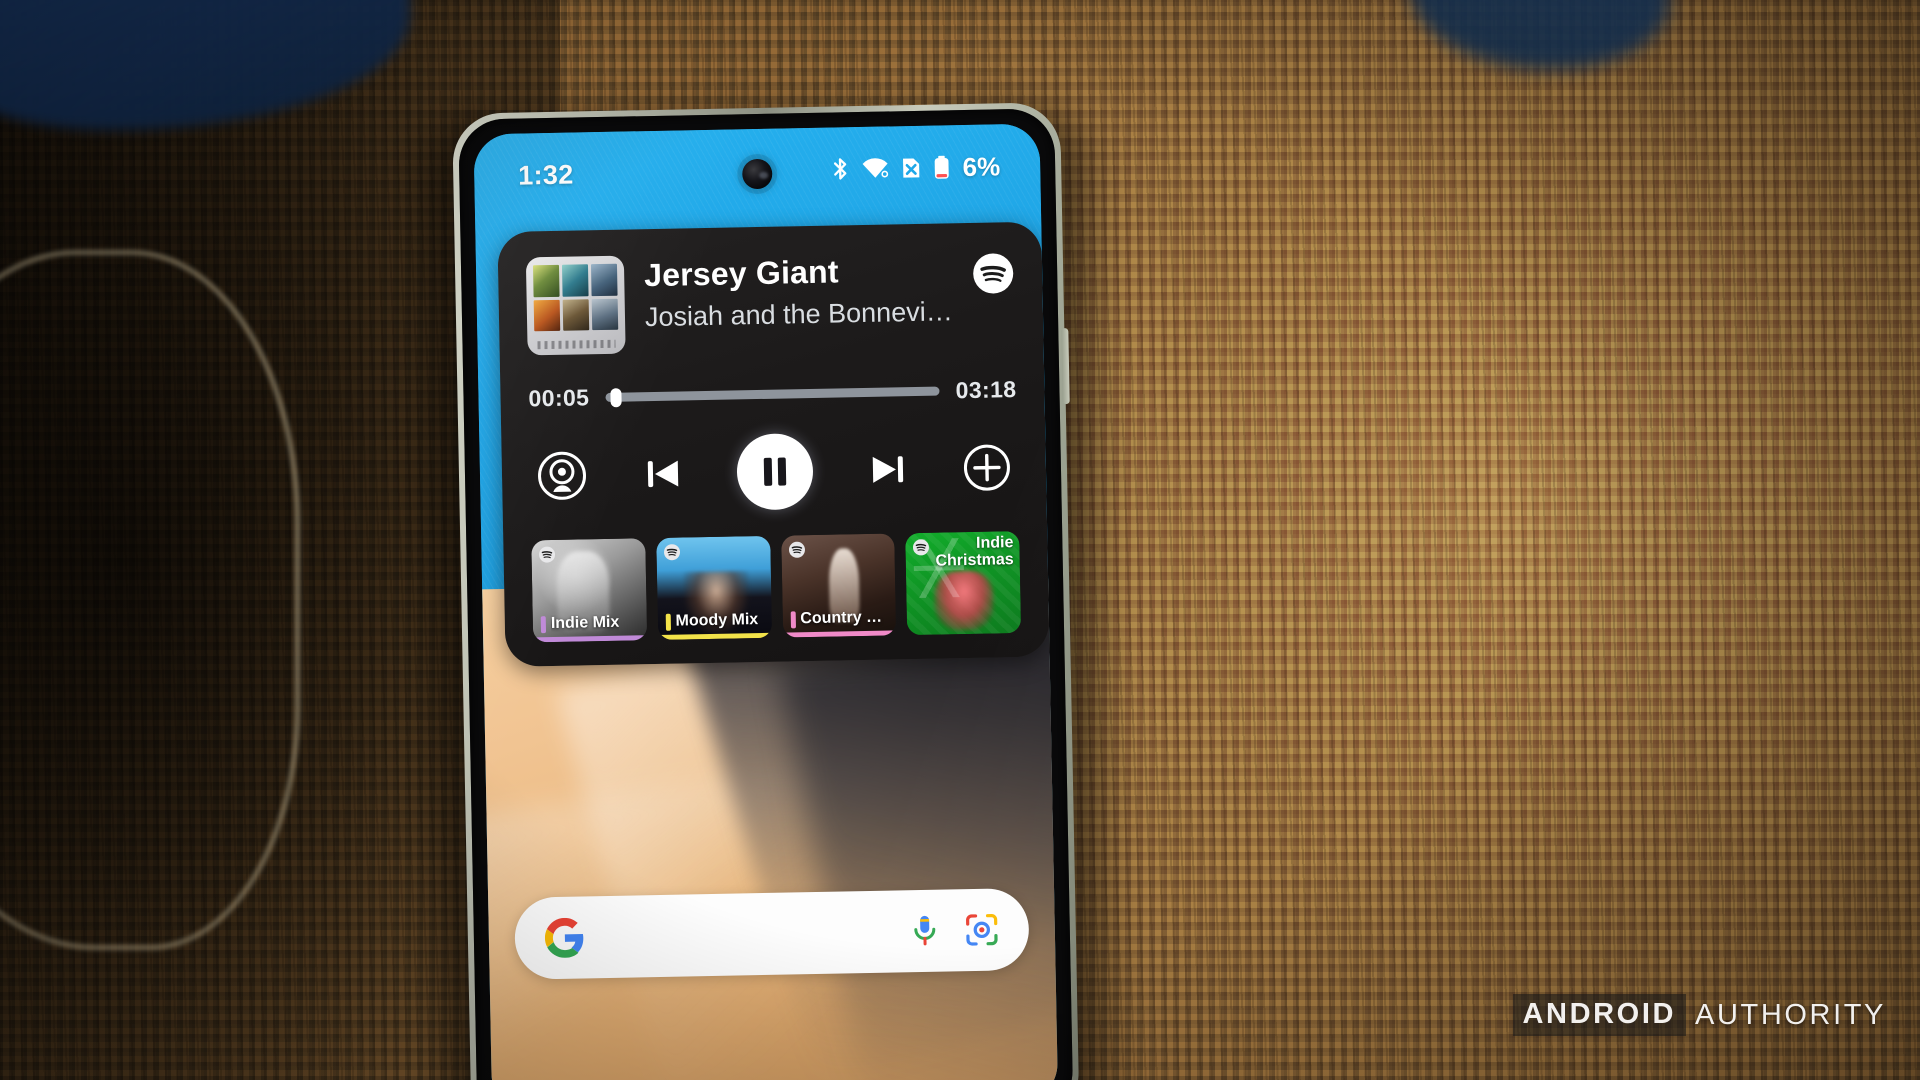  I want to click on playlist-label-row: Country Mix, so click(839, 619).